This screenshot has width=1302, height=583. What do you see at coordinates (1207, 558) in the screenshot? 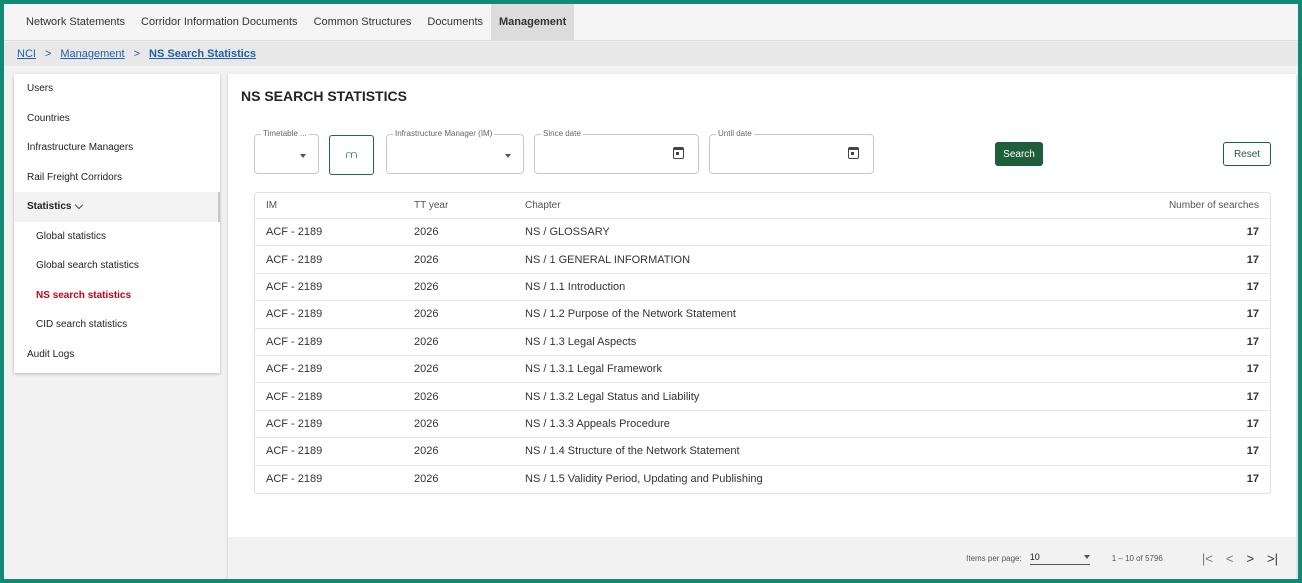
I see `first-page-icon: |<` at bounding box center [1207, 558].